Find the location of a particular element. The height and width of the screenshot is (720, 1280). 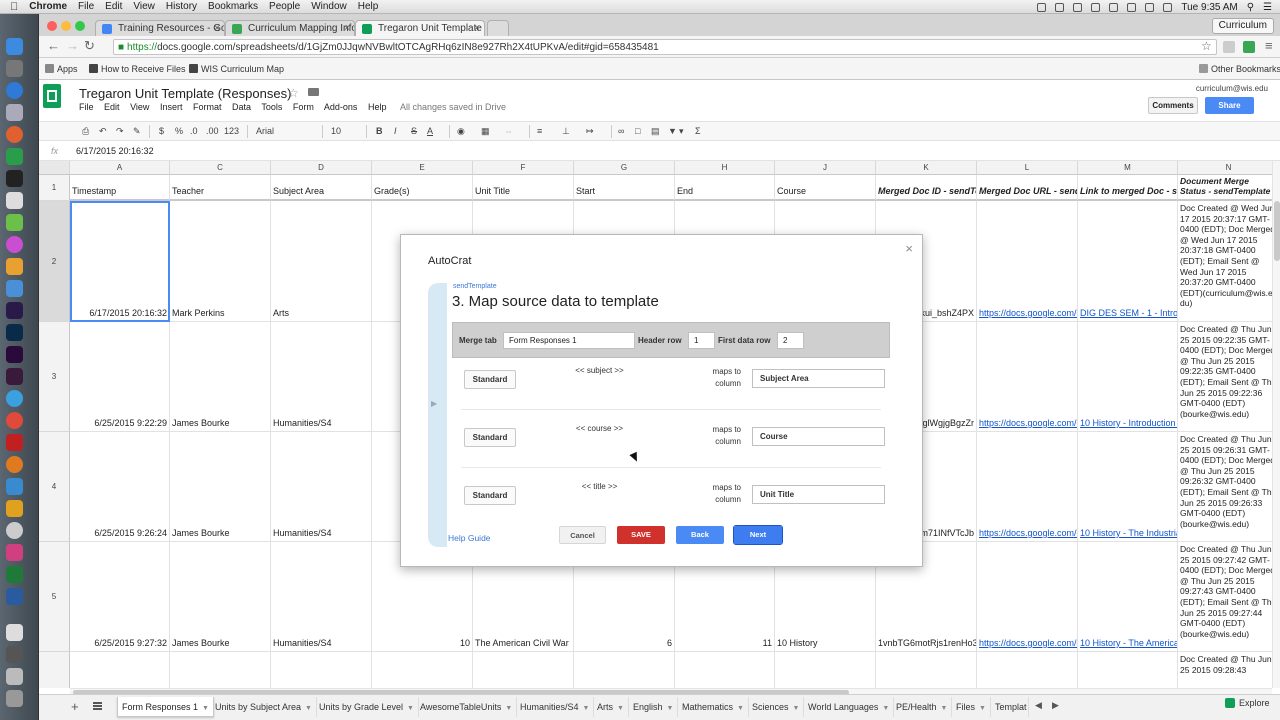

menu-form: Form is located at coordinates (303, 107).